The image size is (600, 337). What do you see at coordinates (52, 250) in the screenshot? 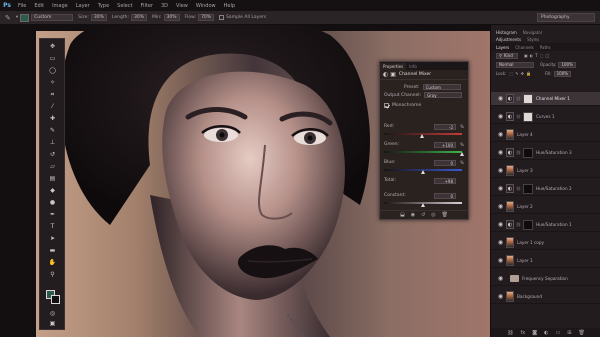
I see `shape-tool-icon: ▬` at bounding box center [52, 250].